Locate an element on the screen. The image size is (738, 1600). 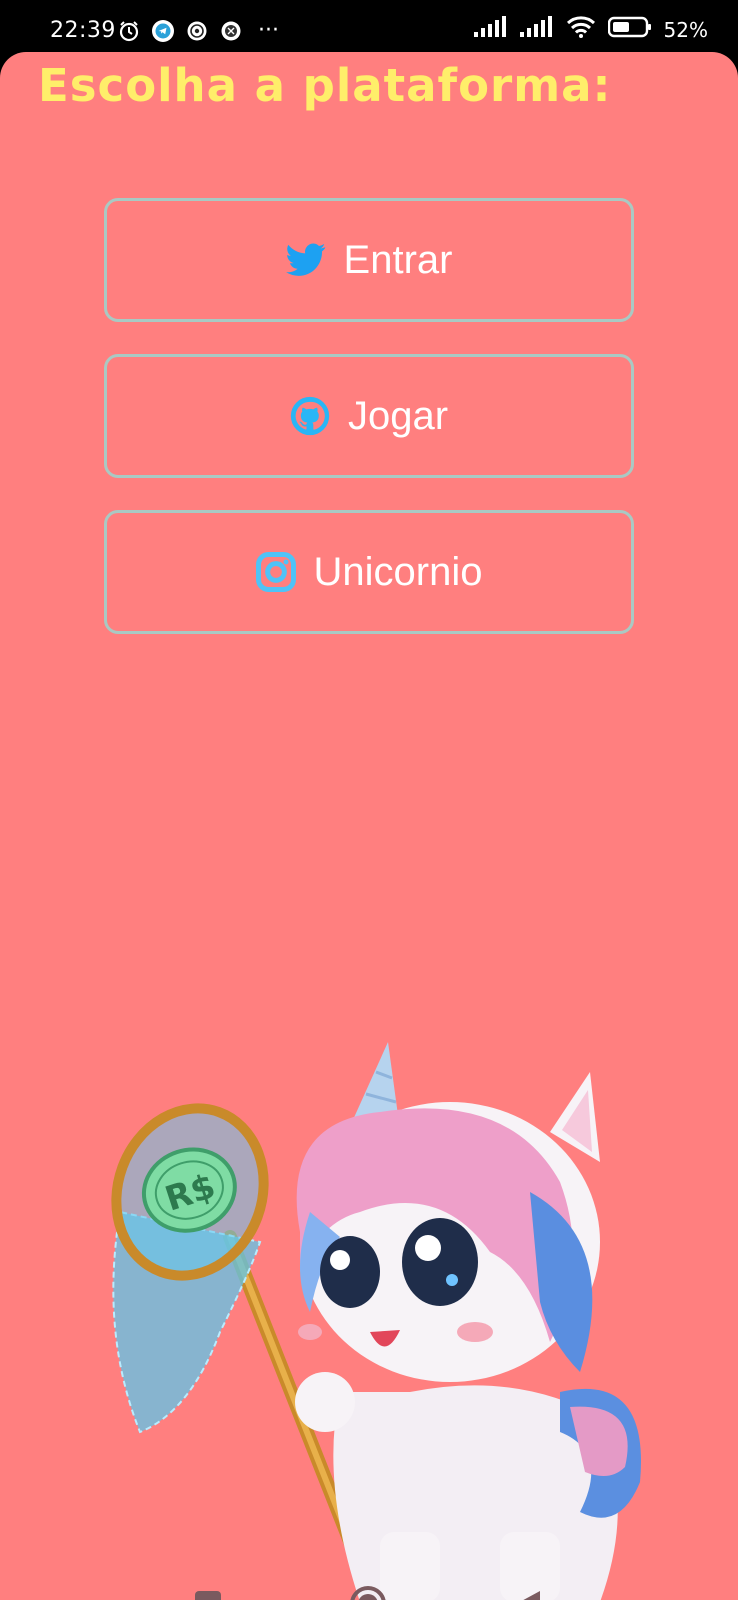
whatsapp-icon is located at coordinates (197, 31).